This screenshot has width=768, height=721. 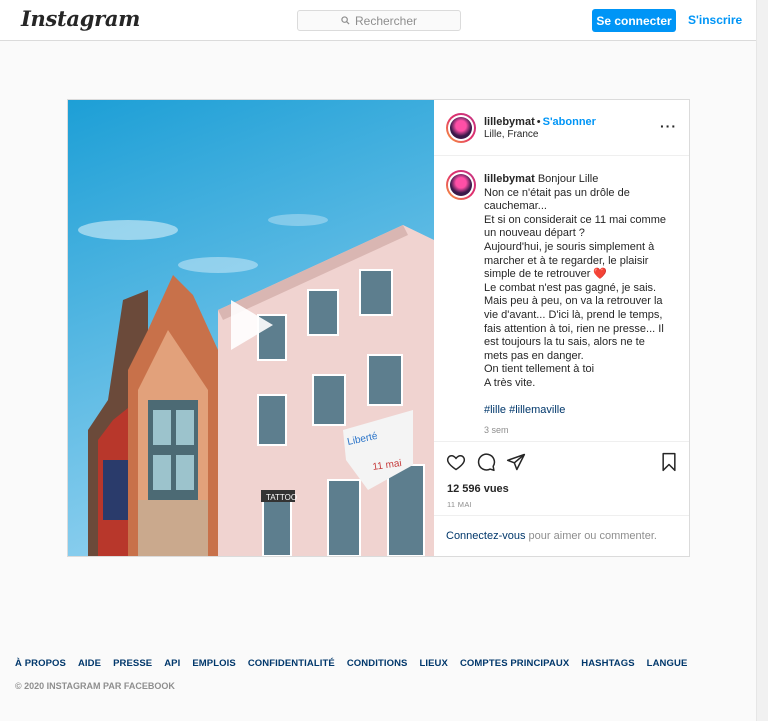 I want to click on search-icon, so click(x=345, y=20).